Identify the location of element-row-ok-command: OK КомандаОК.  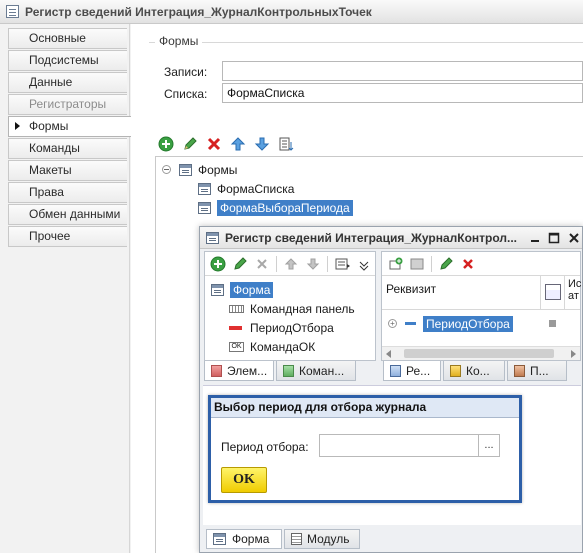
(272, 346).